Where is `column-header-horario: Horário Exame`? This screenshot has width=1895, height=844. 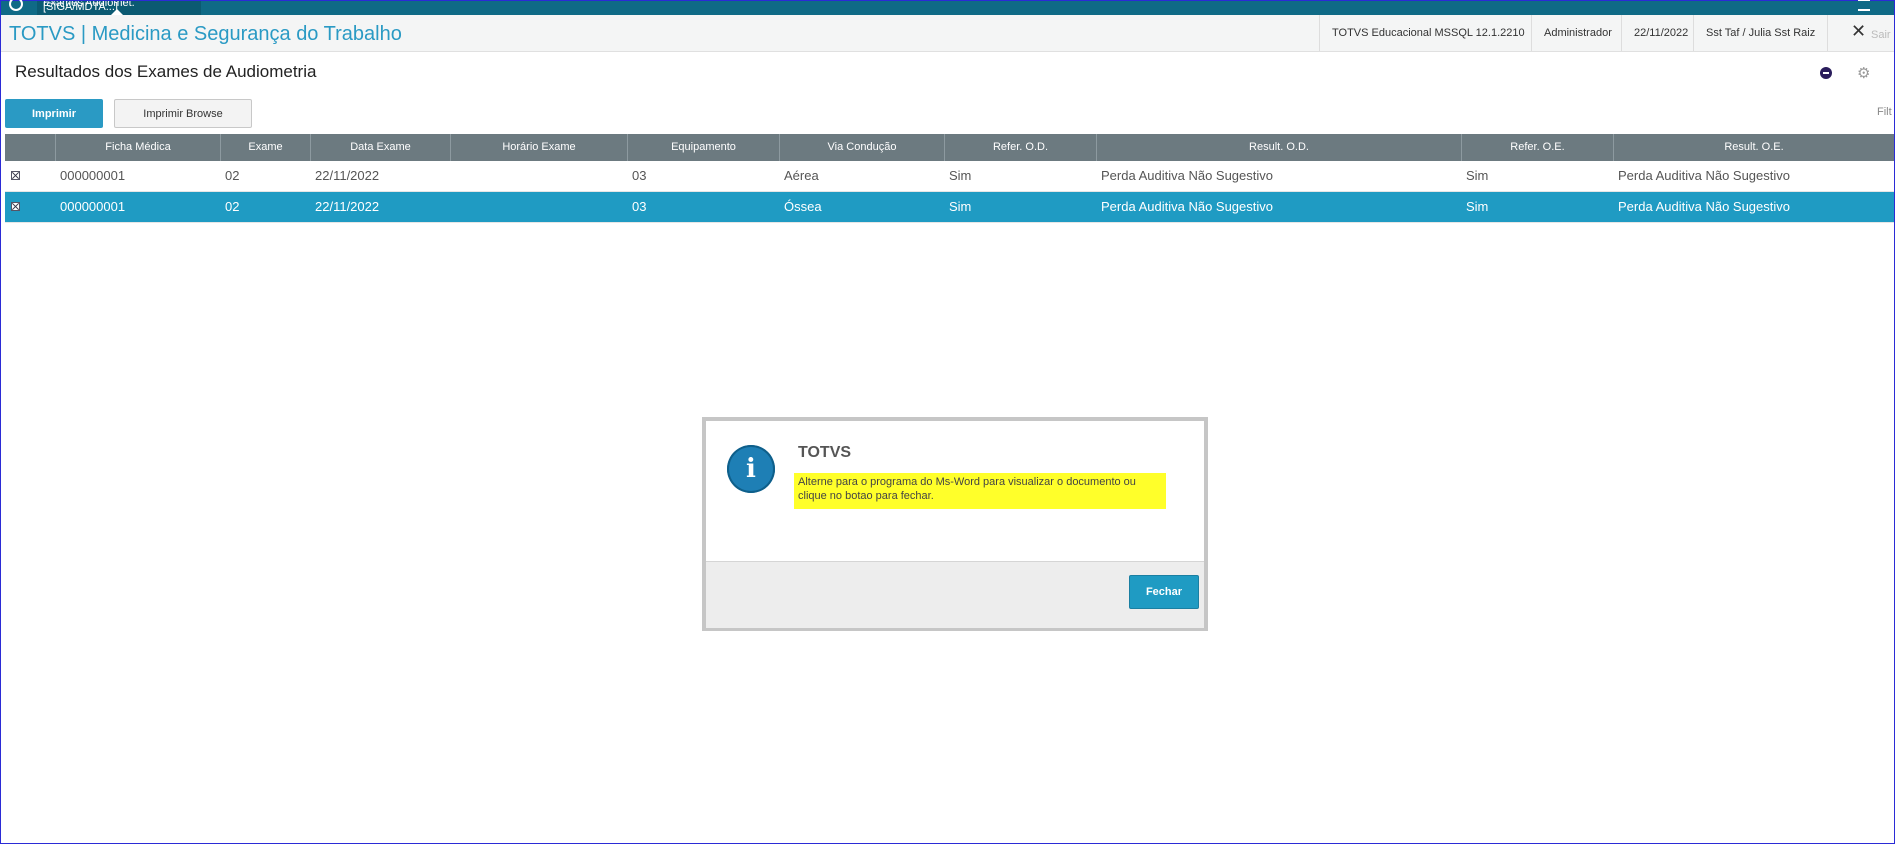
column-header-horario: Horário Exame is located at coordinates (539, 147).